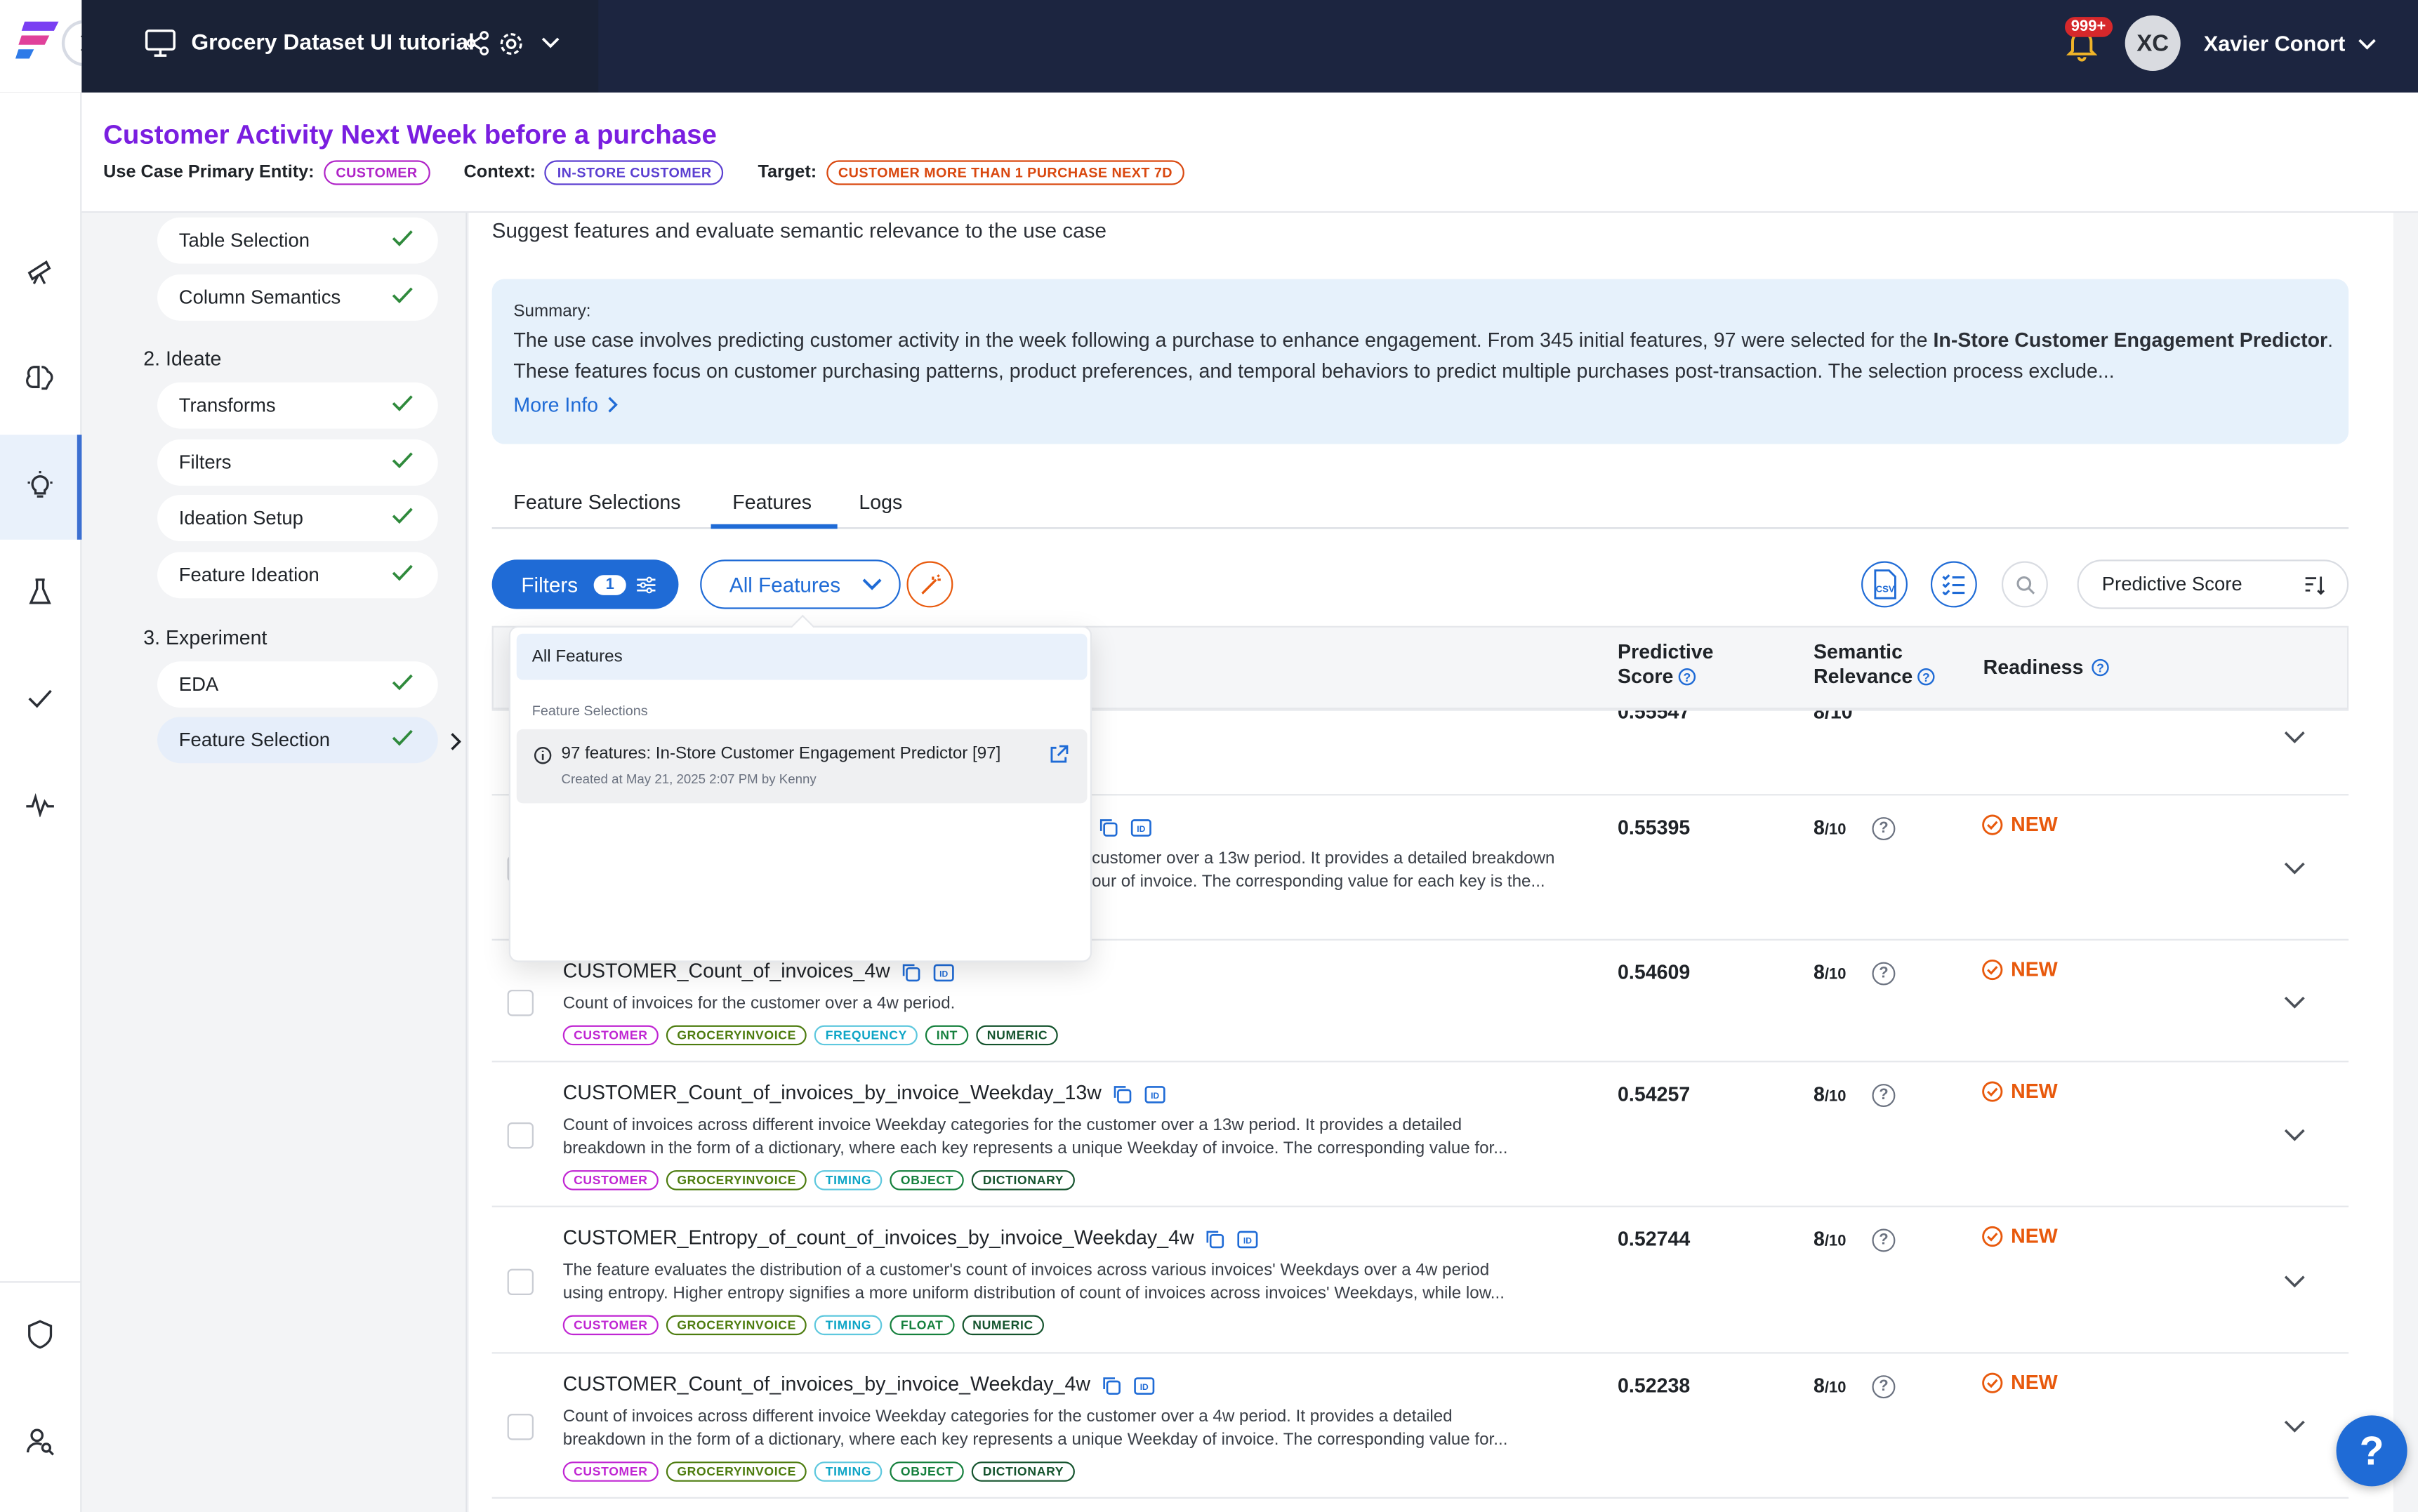  I want to click on step-feature-selection: Feature Selection, so click(297, 740).